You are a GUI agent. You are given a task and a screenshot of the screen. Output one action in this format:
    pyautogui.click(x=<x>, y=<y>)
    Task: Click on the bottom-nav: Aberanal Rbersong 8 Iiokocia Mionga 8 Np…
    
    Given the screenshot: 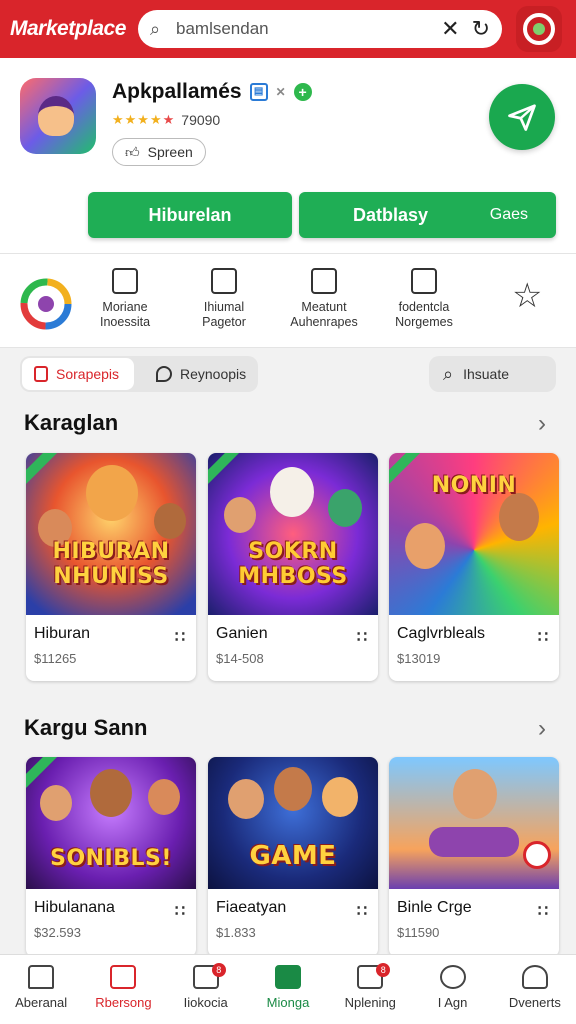 What is the action you would take?
    pyautogui.click(x=288, y=989)
    